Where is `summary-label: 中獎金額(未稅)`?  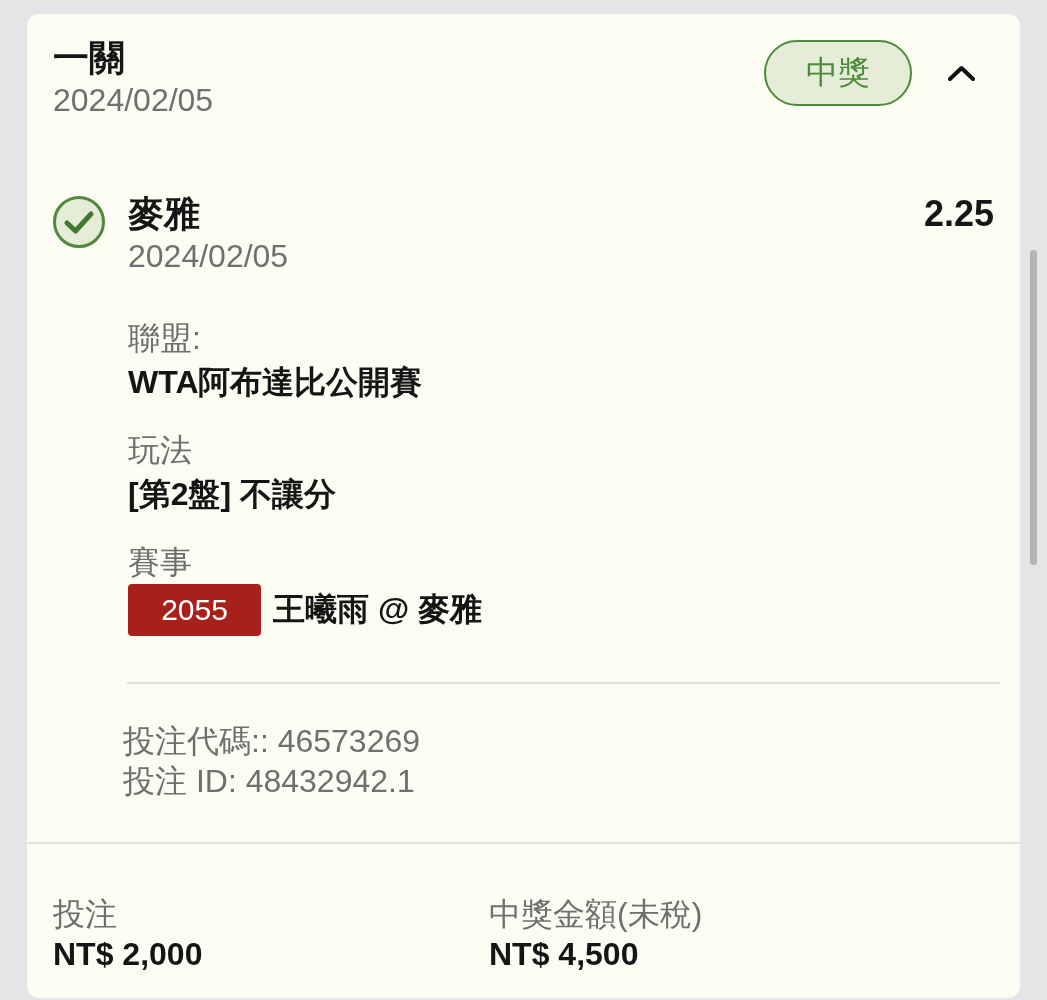 summary-label: 中獎金額(未稅) is located at coordinates (596, 914).